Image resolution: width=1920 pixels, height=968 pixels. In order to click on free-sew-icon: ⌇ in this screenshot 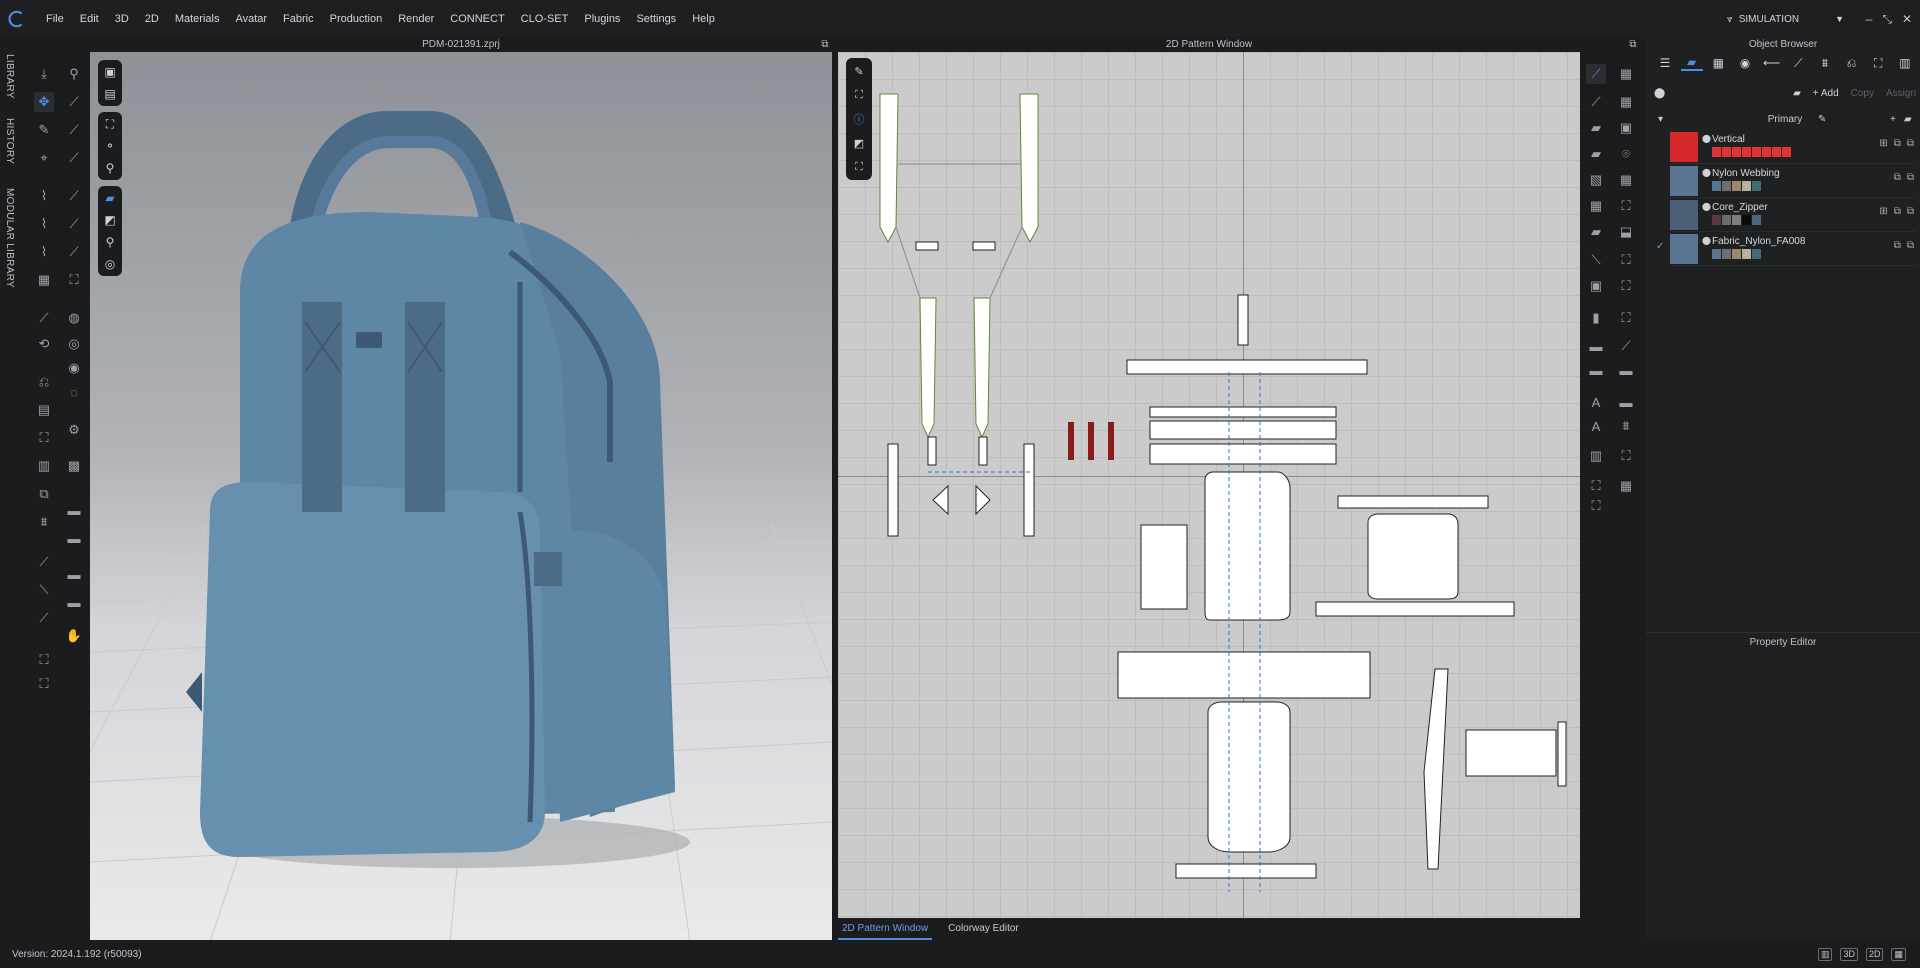, I will do `click(44, 224)`.